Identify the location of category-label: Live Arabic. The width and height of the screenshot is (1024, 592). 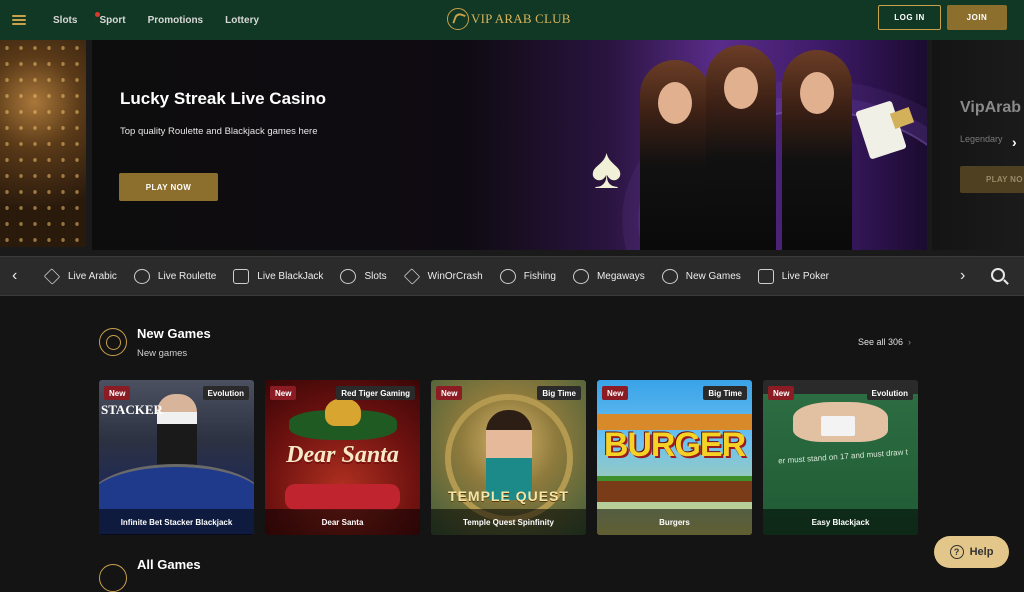
(92, 276).